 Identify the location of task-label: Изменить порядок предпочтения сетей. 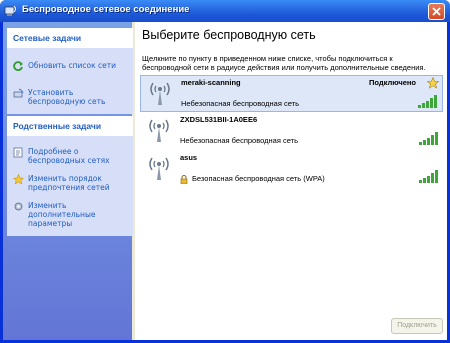
(69, 183).